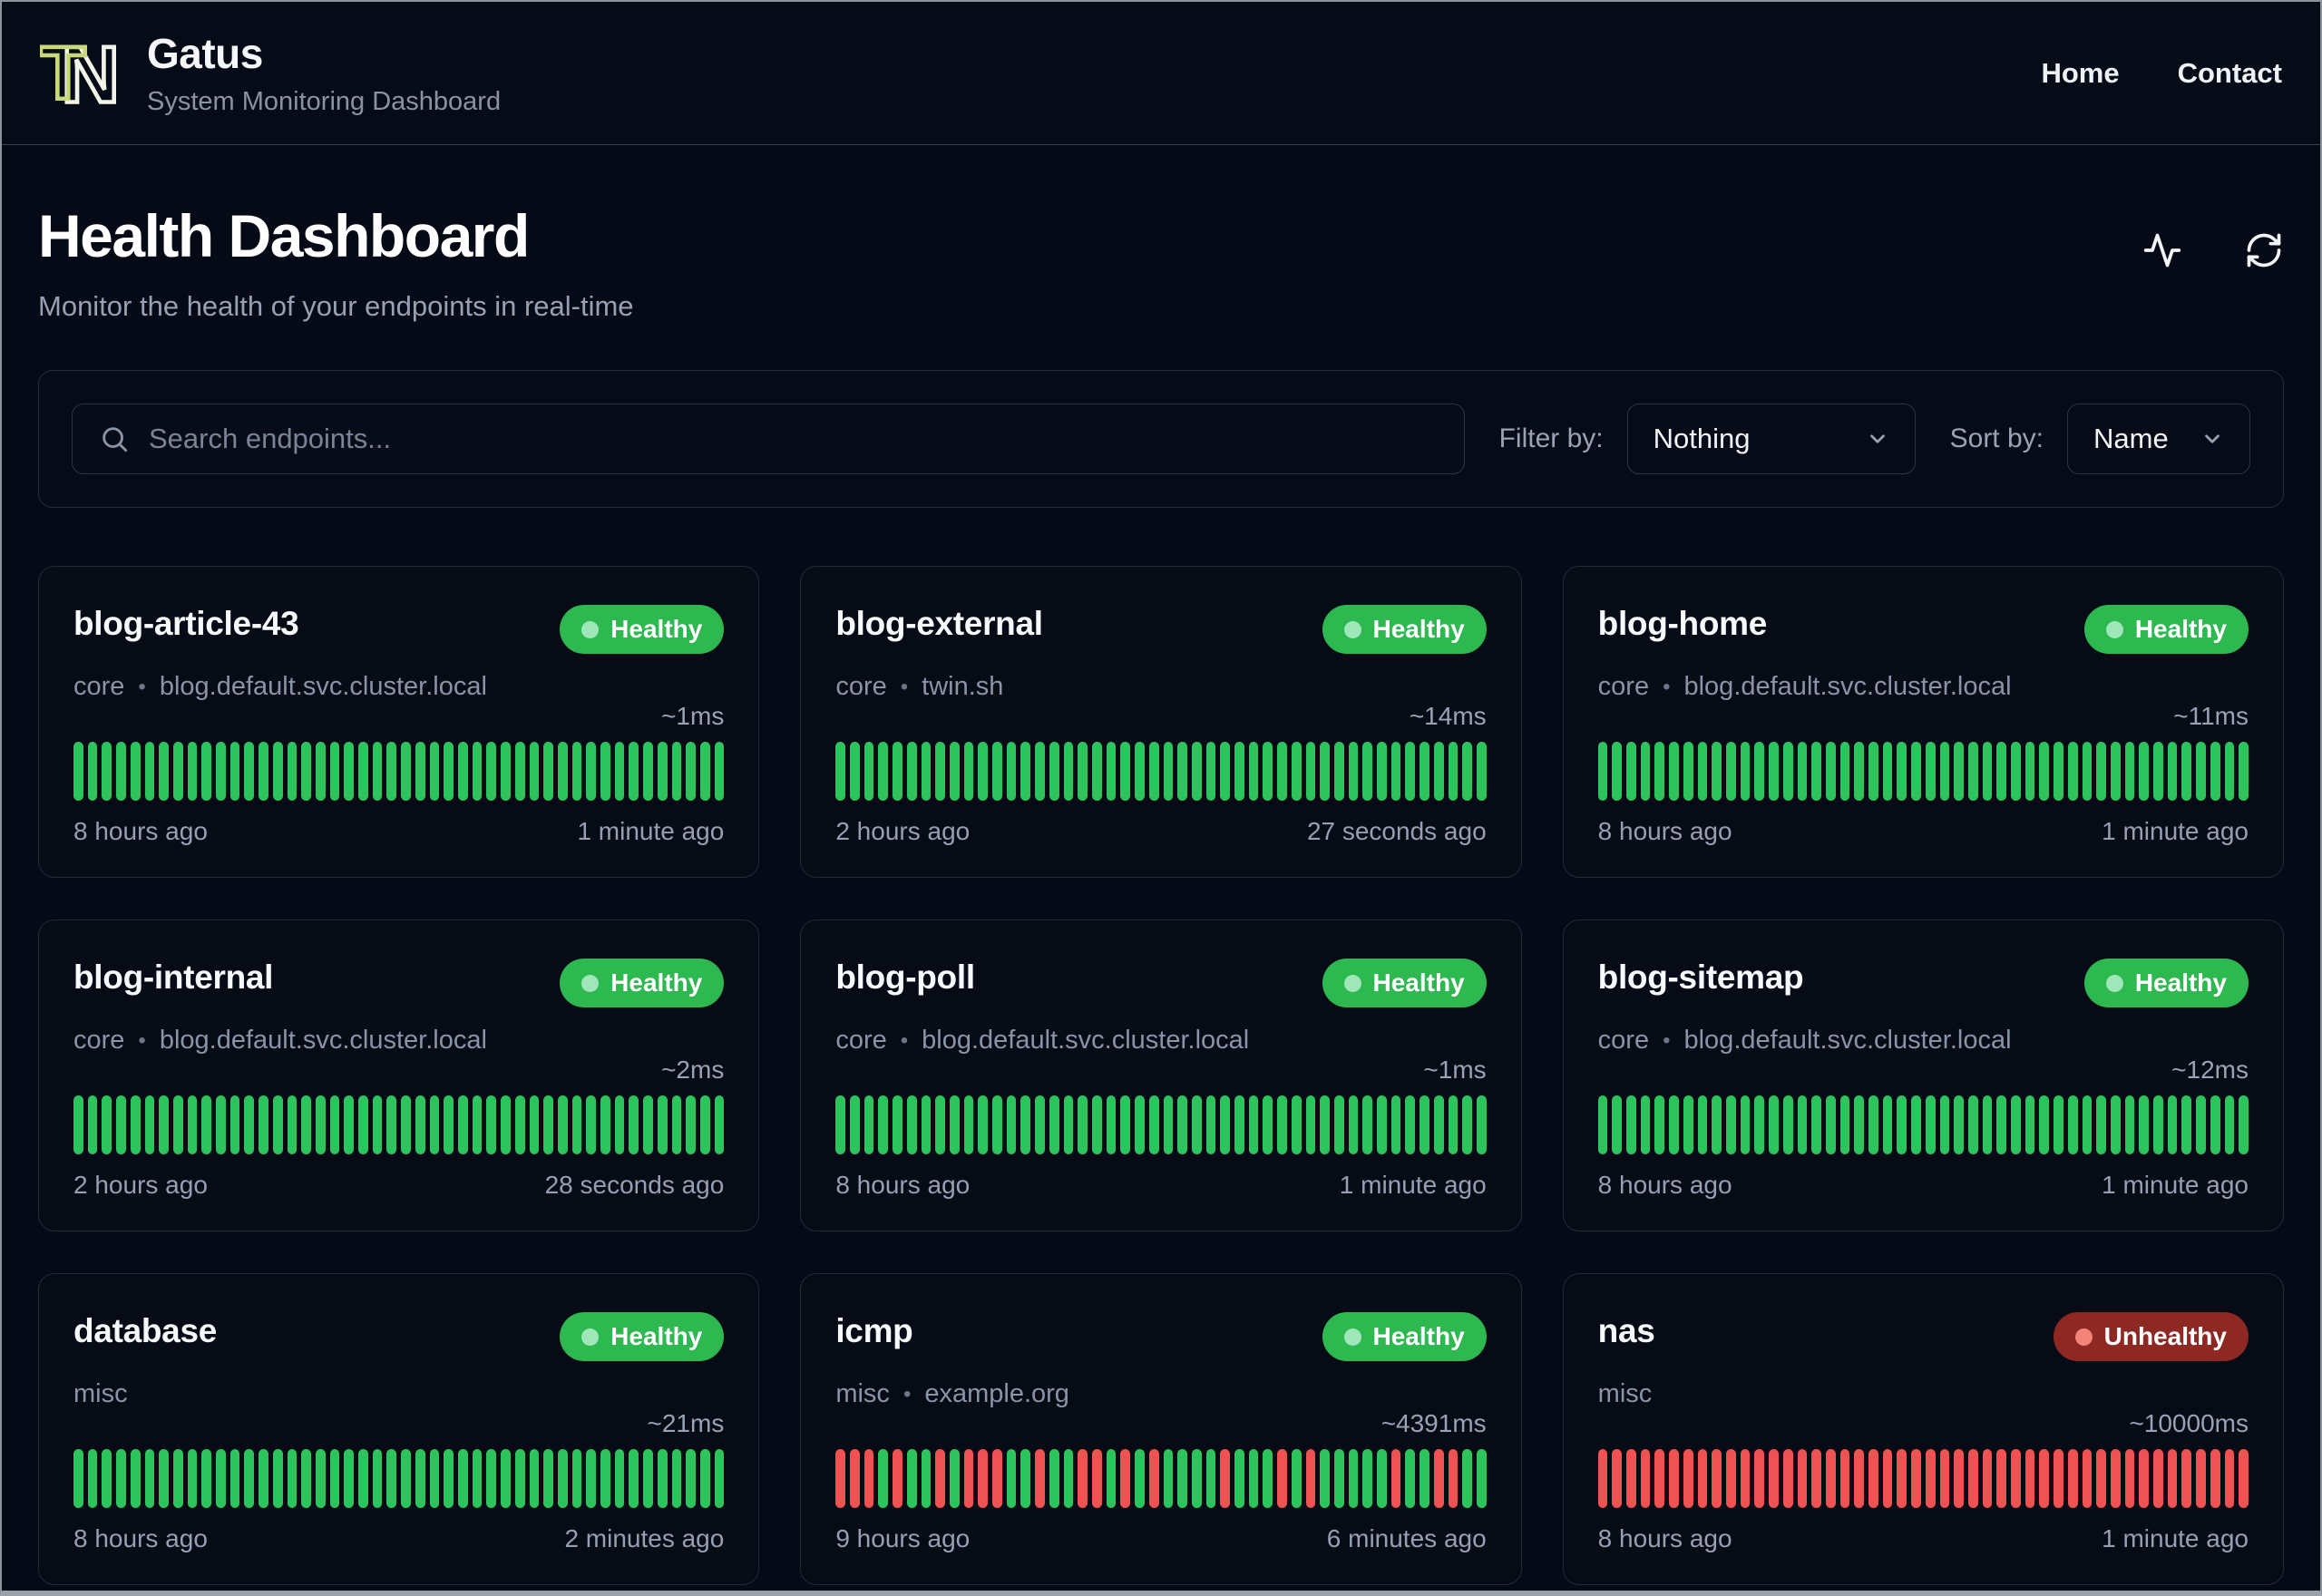  Describe the element at coordinates (2230, 73) in the screenshot. I see `nav-link-contact: Contact` at that location.